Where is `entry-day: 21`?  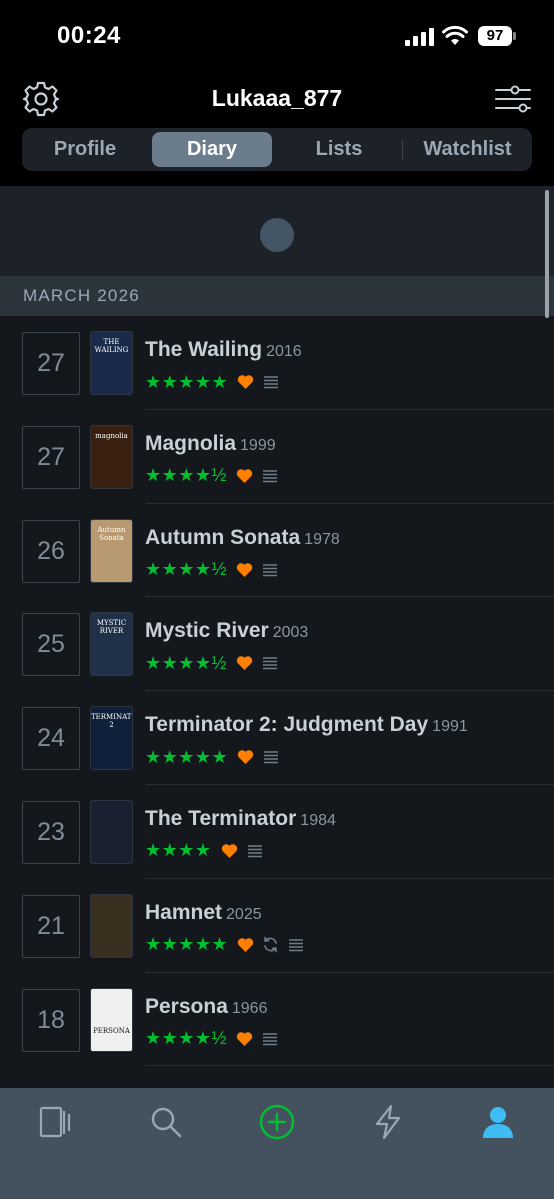 entry-day: 21 is located at coordinates (51, 926).